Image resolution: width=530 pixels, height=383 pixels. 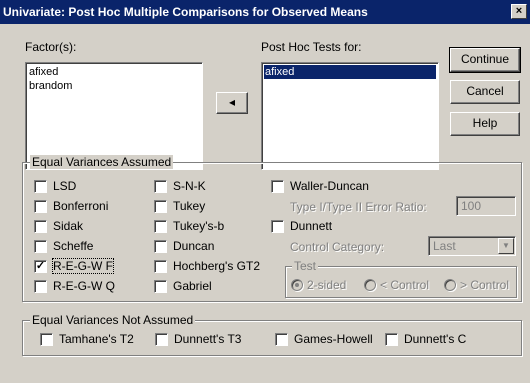 I want to click on equal-variances-assumed-label: Equal Variances Assumed, so click(x=102, y=162).